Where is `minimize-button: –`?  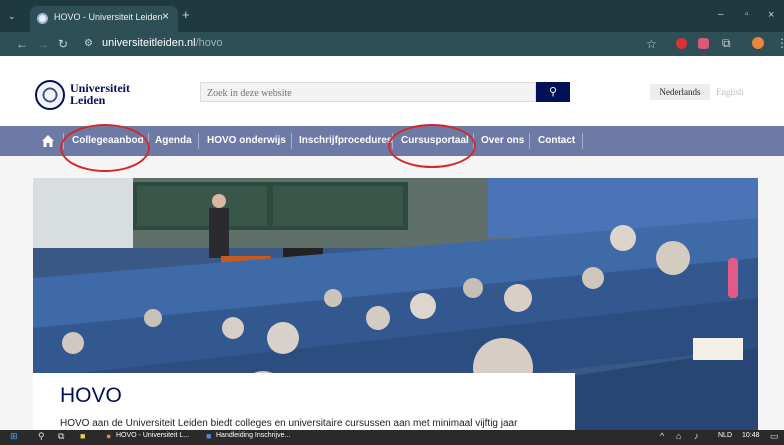
minimize-button: – is located at coordinates (721, 15).